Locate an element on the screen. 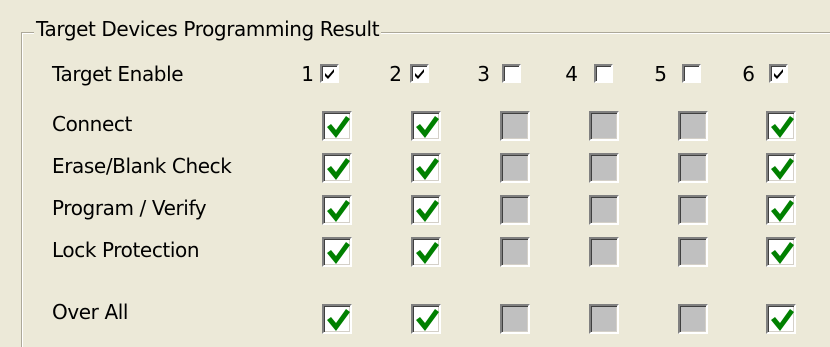 This screenshot has width=830, height=347. target-number-2: 2 is located at coordinates (395, 74).